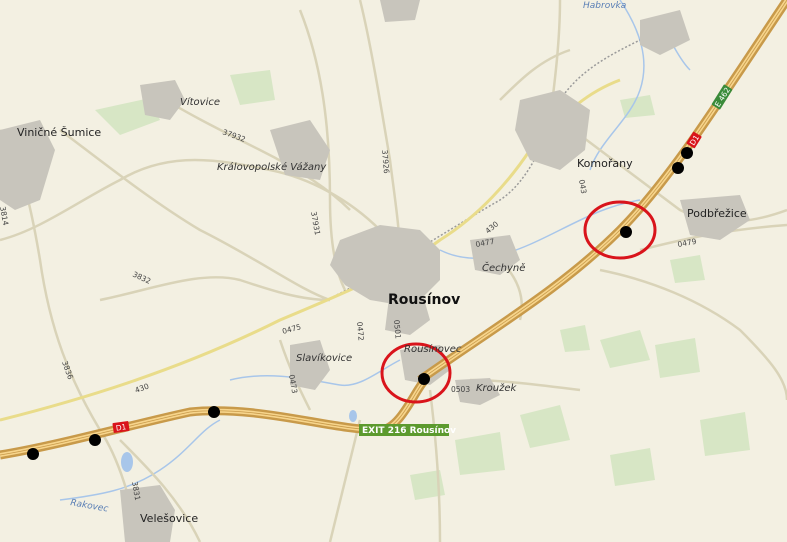 This screenshot has height=542, width=787. I want to click on svg-text: 0475, so click(291, 329).